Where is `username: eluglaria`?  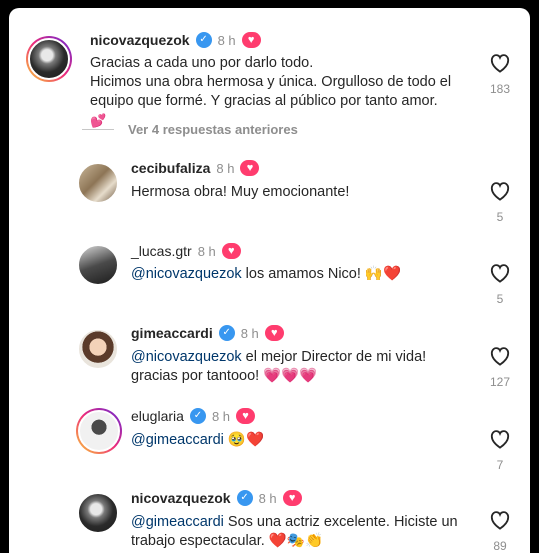
username: eluglaria is located at coordinates (157, 416).